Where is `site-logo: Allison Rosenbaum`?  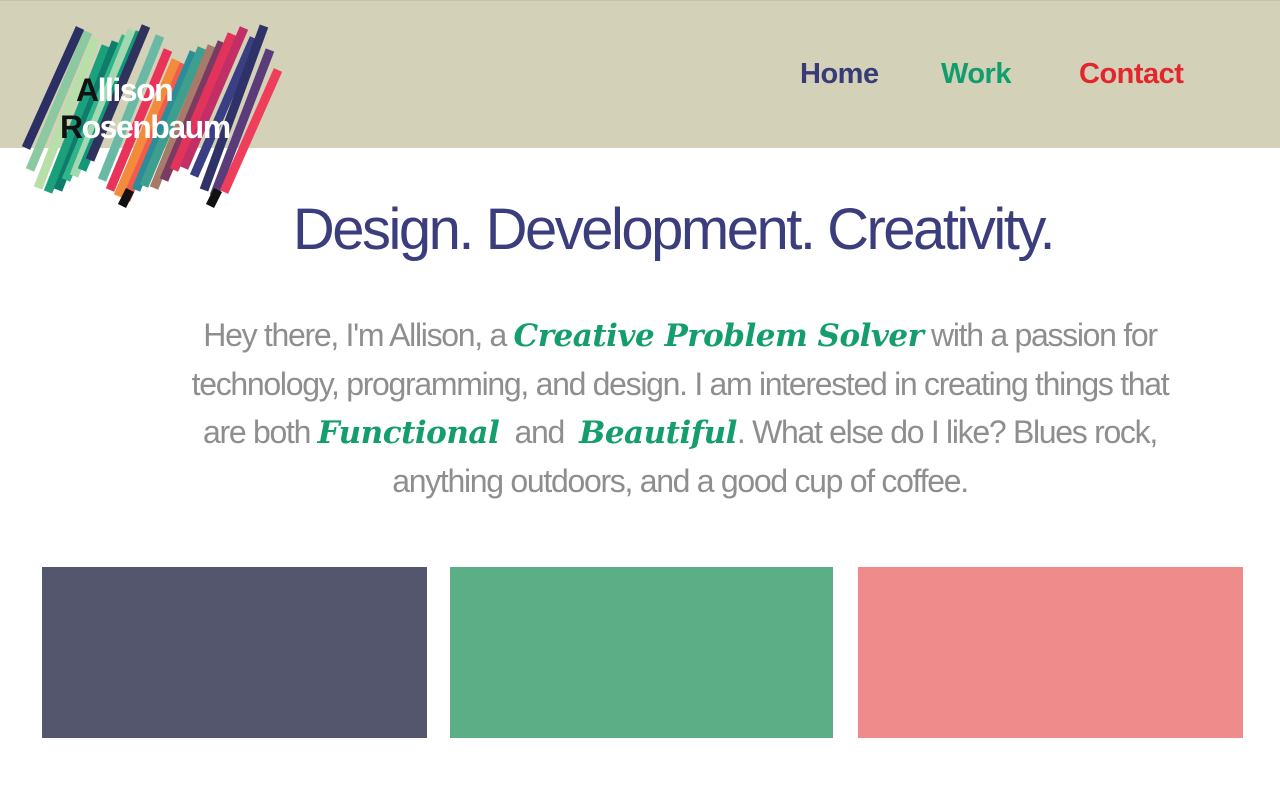
site-logo: Allison Rosenbaum is located at coordinates (153, 118).